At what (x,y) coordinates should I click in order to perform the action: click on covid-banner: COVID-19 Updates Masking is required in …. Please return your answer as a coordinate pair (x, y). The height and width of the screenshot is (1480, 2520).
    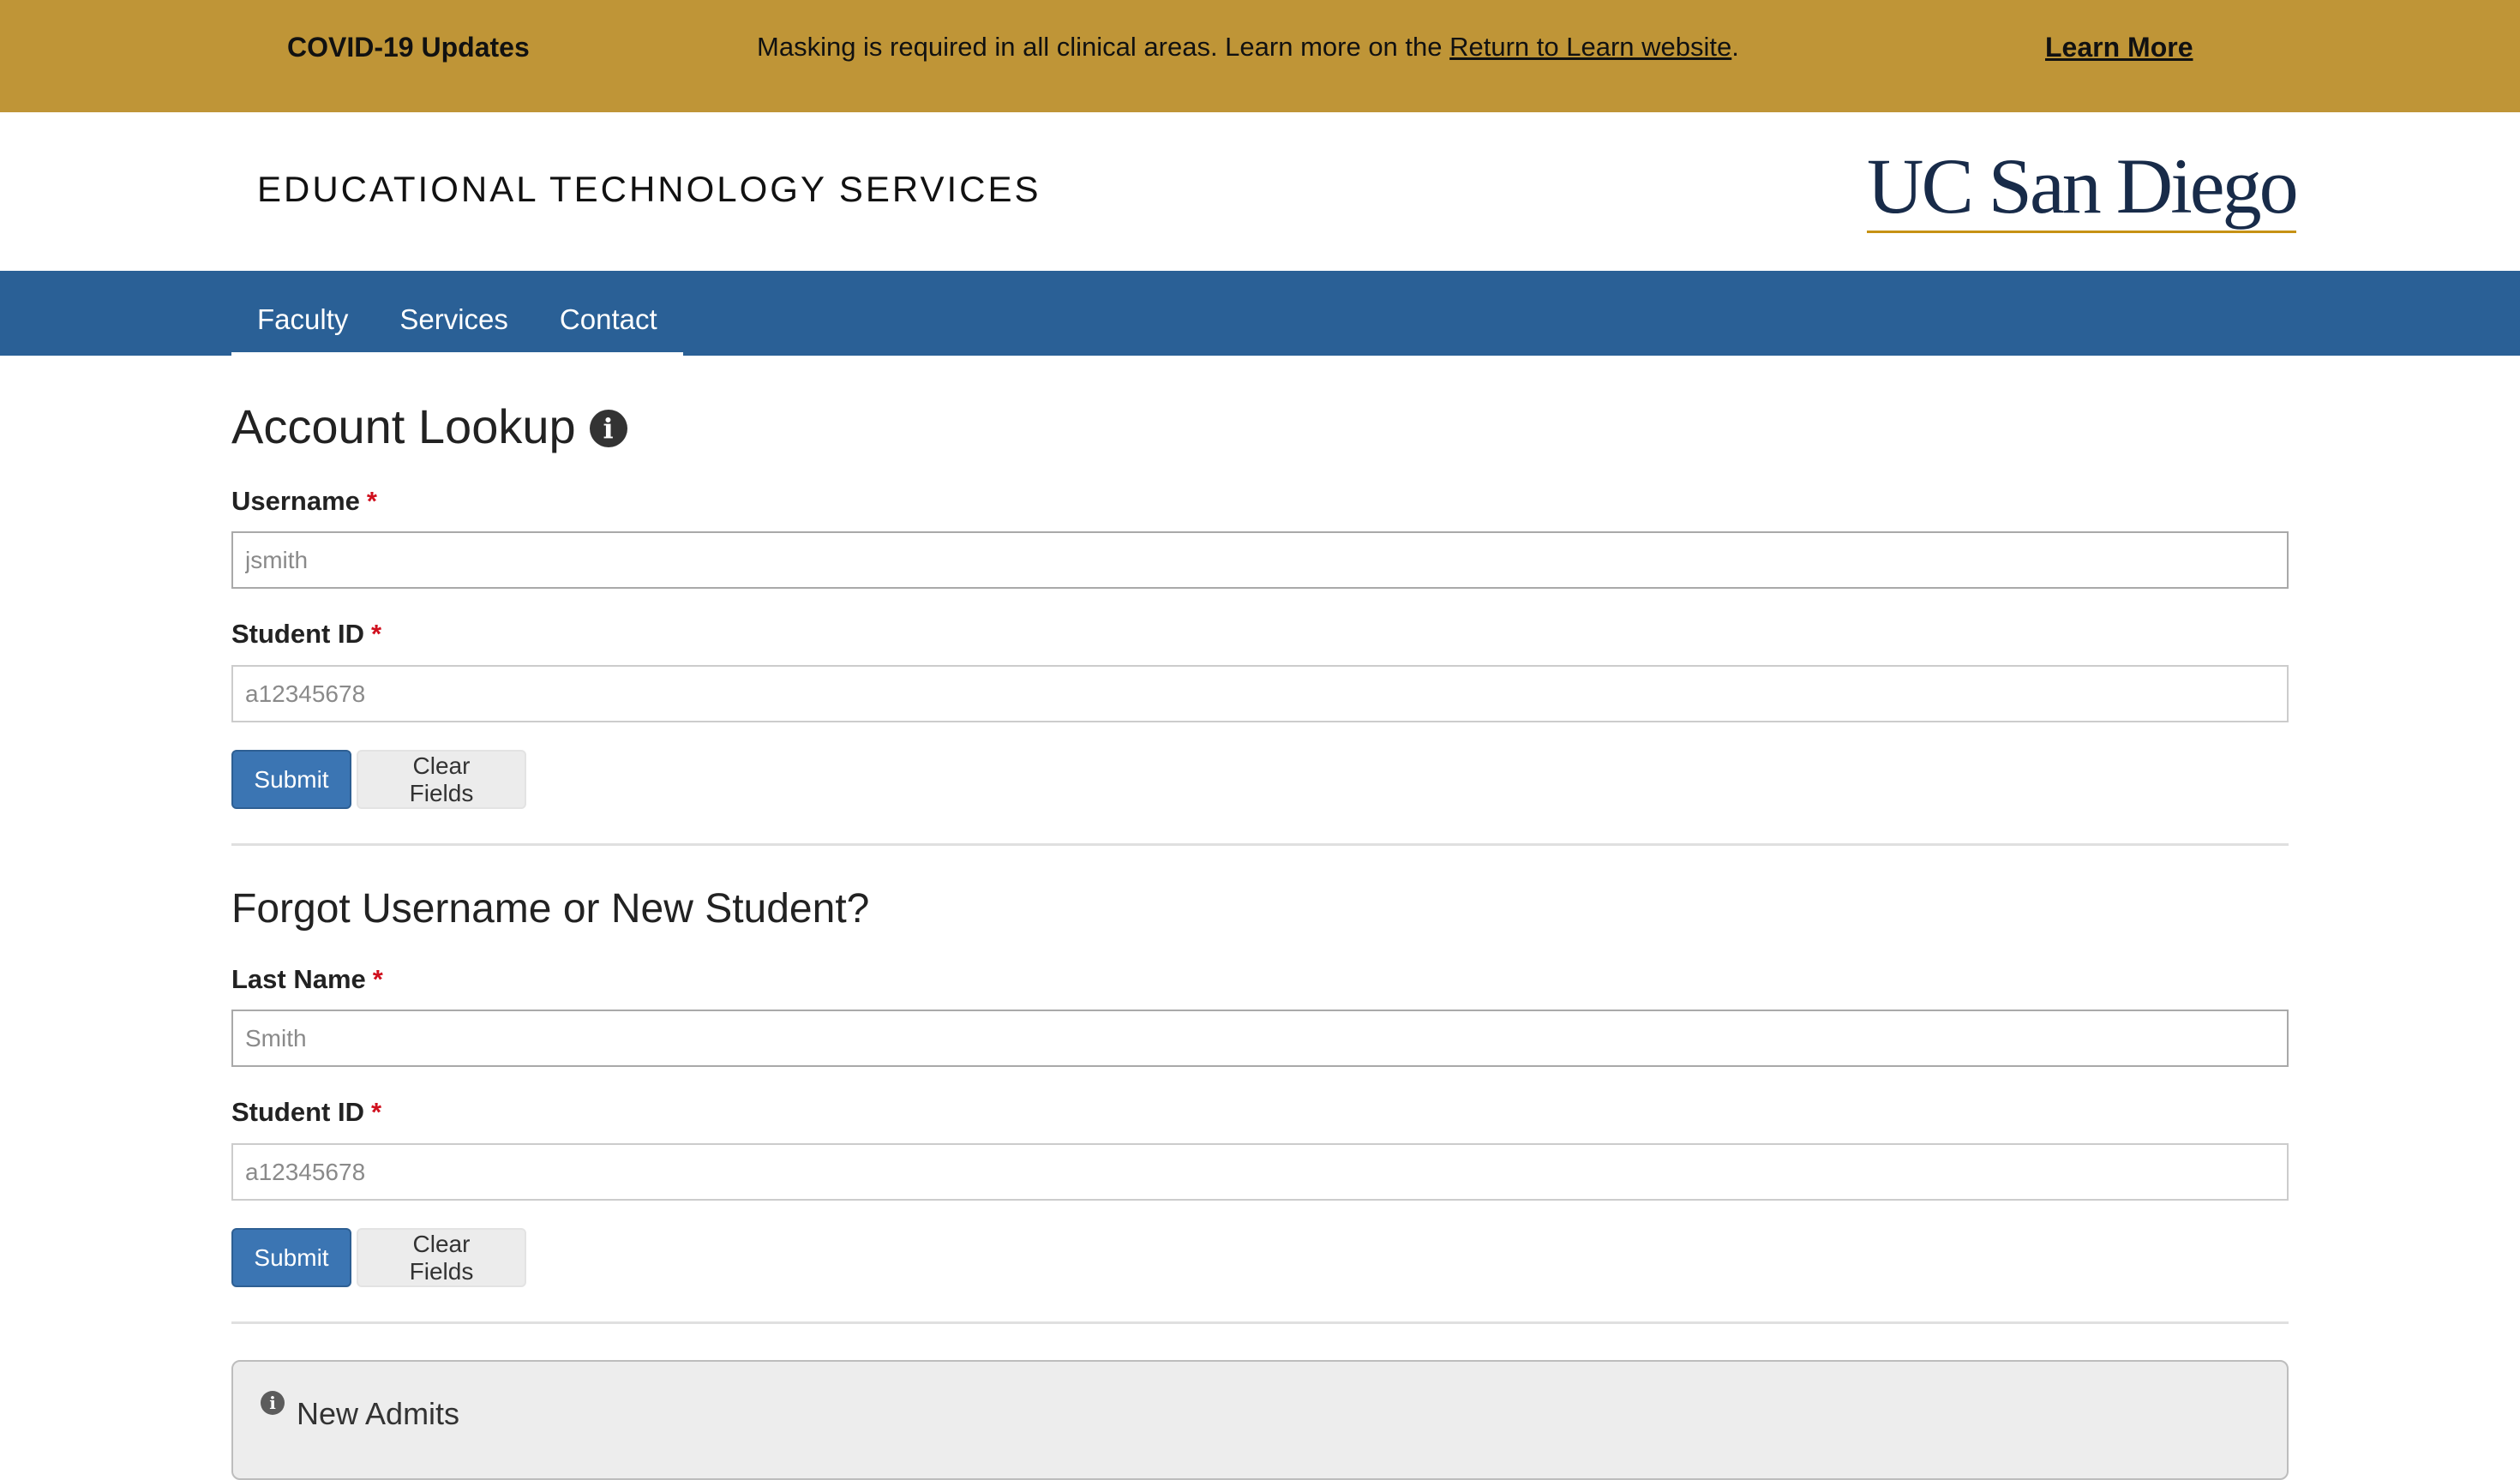
    Looking at the image, I should click on (1260, 56).